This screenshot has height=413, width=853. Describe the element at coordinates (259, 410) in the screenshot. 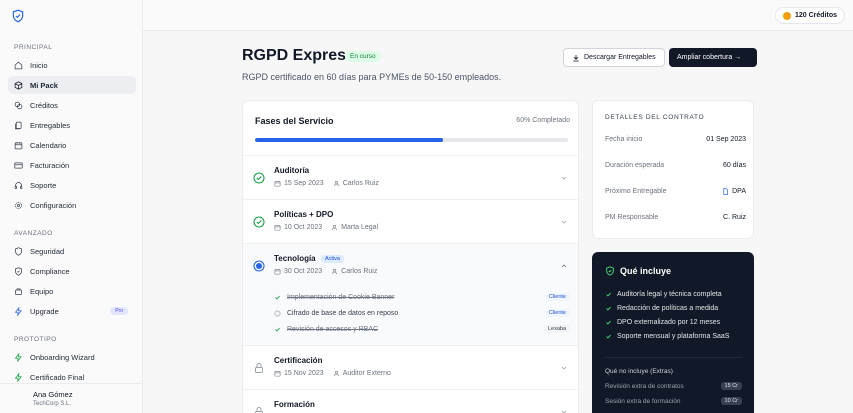

I see `lock-icon` at that location.